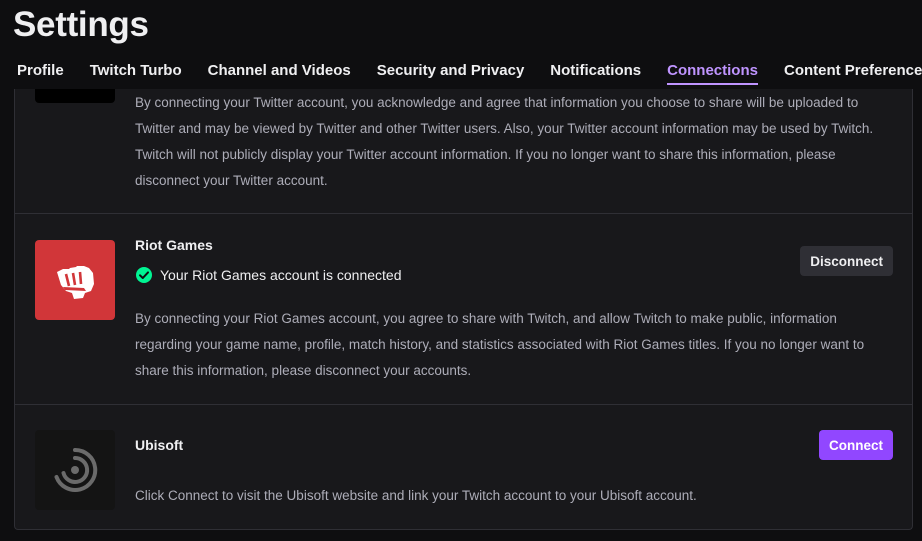 The image size is (922, 541). What do you see at coordinates (40, 73) in the screenshot?
I see `tab-profile: Profile` at bounding box center [40, 73].